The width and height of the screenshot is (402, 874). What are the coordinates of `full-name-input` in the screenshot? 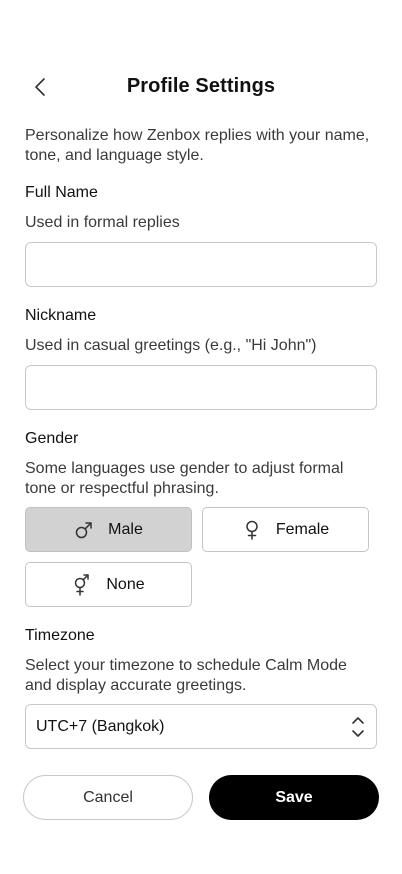 It's located at (201, 264).